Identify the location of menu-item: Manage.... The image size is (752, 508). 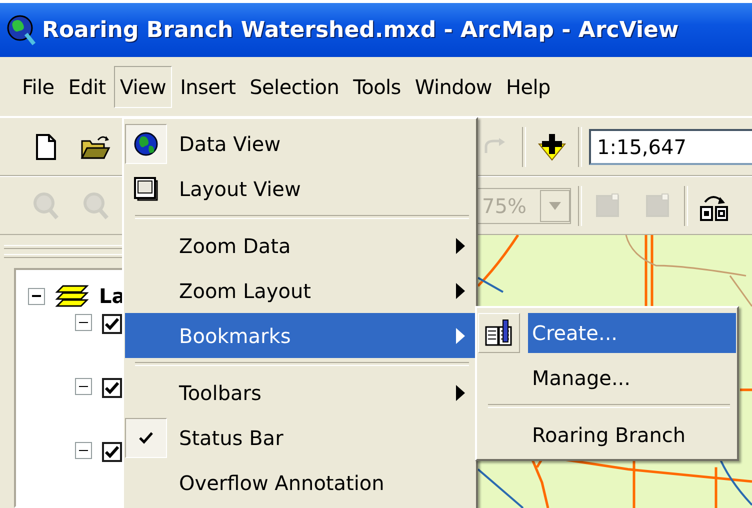
(607, 377).